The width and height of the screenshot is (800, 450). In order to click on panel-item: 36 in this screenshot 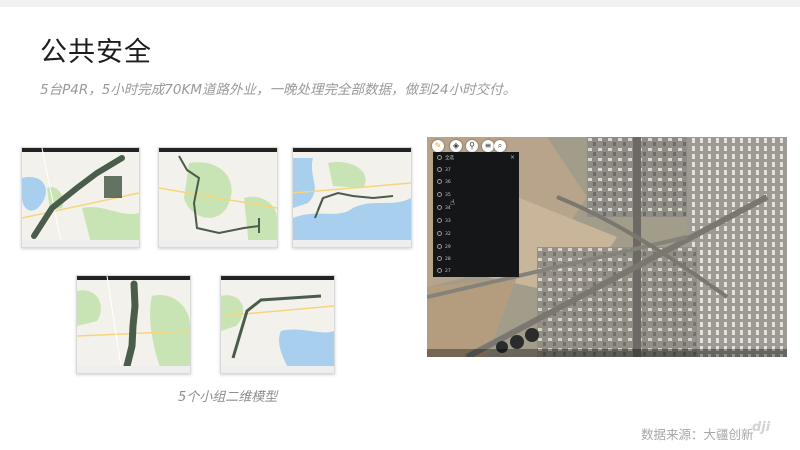, I will do `click(444, 183)`.